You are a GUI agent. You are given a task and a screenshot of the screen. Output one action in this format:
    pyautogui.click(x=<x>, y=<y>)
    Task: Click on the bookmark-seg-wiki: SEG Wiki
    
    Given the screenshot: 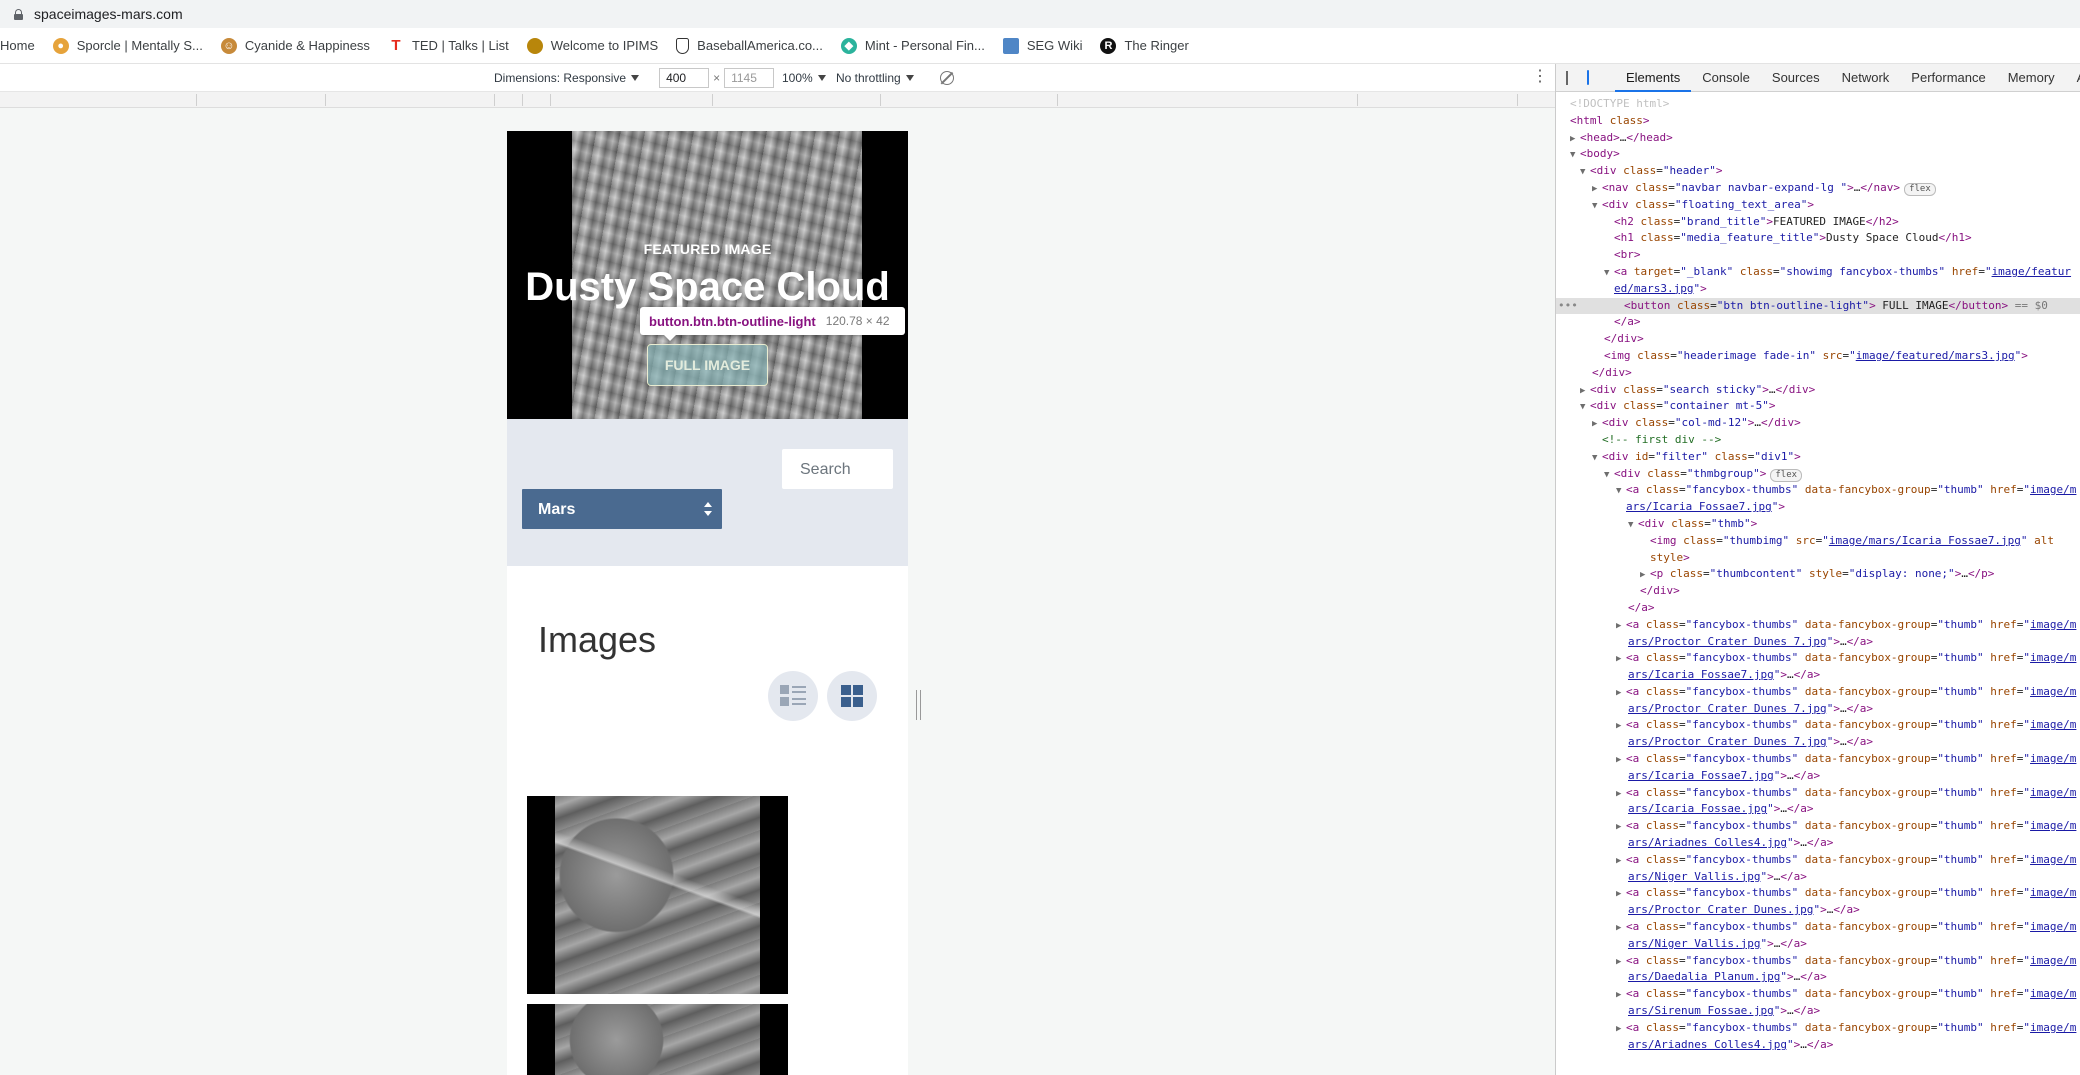 What is the action you would take?
    pyautogui.click(x=1042, y=45)
    